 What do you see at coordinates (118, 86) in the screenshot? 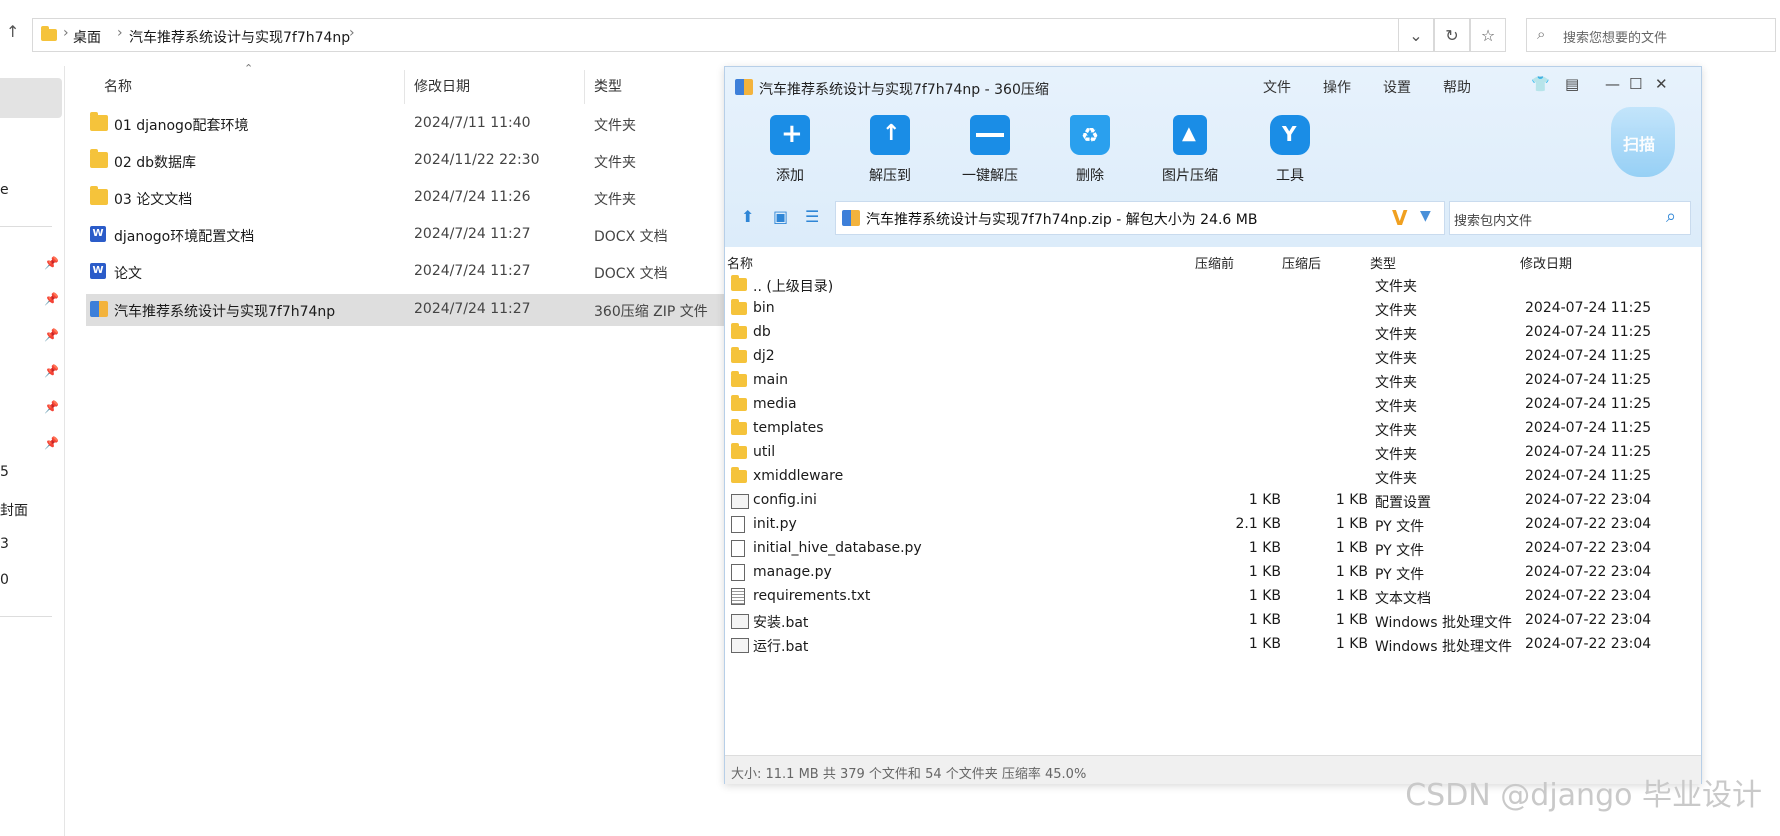
I see `column-header-name: 名称` at bounding box center [118, 86].